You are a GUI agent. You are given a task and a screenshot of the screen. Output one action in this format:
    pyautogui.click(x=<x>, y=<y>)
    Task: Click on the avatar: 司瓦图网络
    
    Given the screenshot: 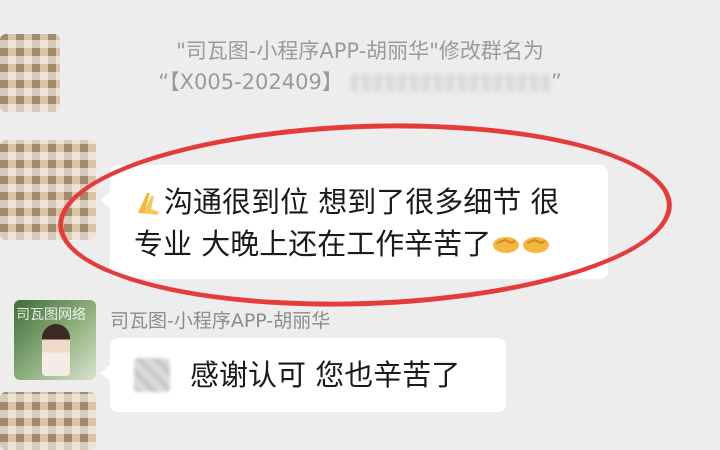 What is the action you would take?
    pyautogui.click(x=55, y=340)
    